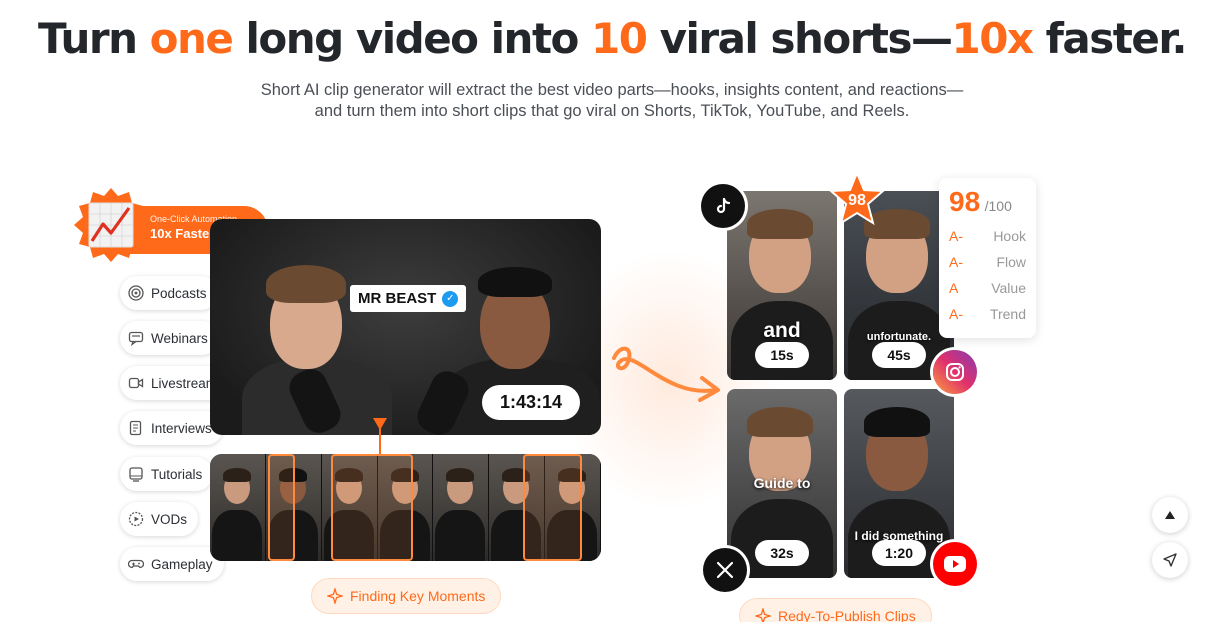 Image resolution: width=1224 pixels, height=622 pixels. What do you see at coordinates (847, 615) in the screenshot?
I see `ready-label-text: Redy-To-Publish Clips` at bounding box center [847, 615].